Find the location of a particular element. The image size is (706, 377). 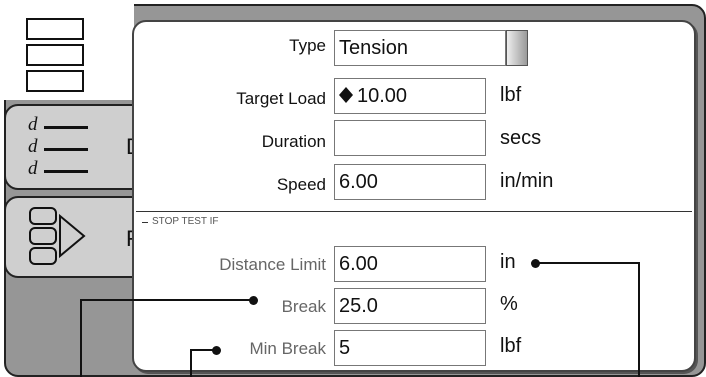

stepper-icon is located at coordinates (346, 95).